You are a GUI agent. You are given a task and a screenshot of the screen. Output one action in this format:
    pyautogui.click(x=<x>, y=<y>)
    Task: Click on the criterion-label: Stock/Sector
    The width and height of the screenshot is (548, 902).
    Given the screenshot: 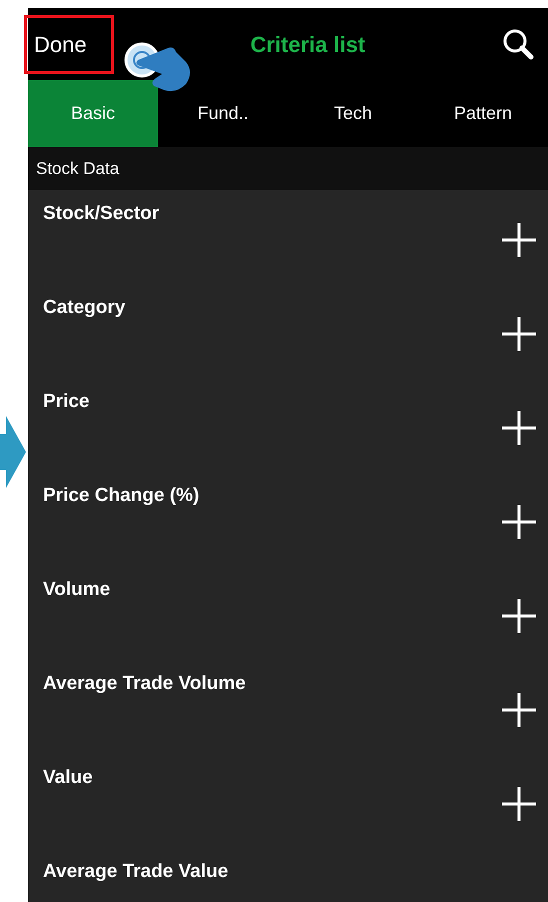 What is the action you would take?
    pyautogui.click(x=101, y=214)
    